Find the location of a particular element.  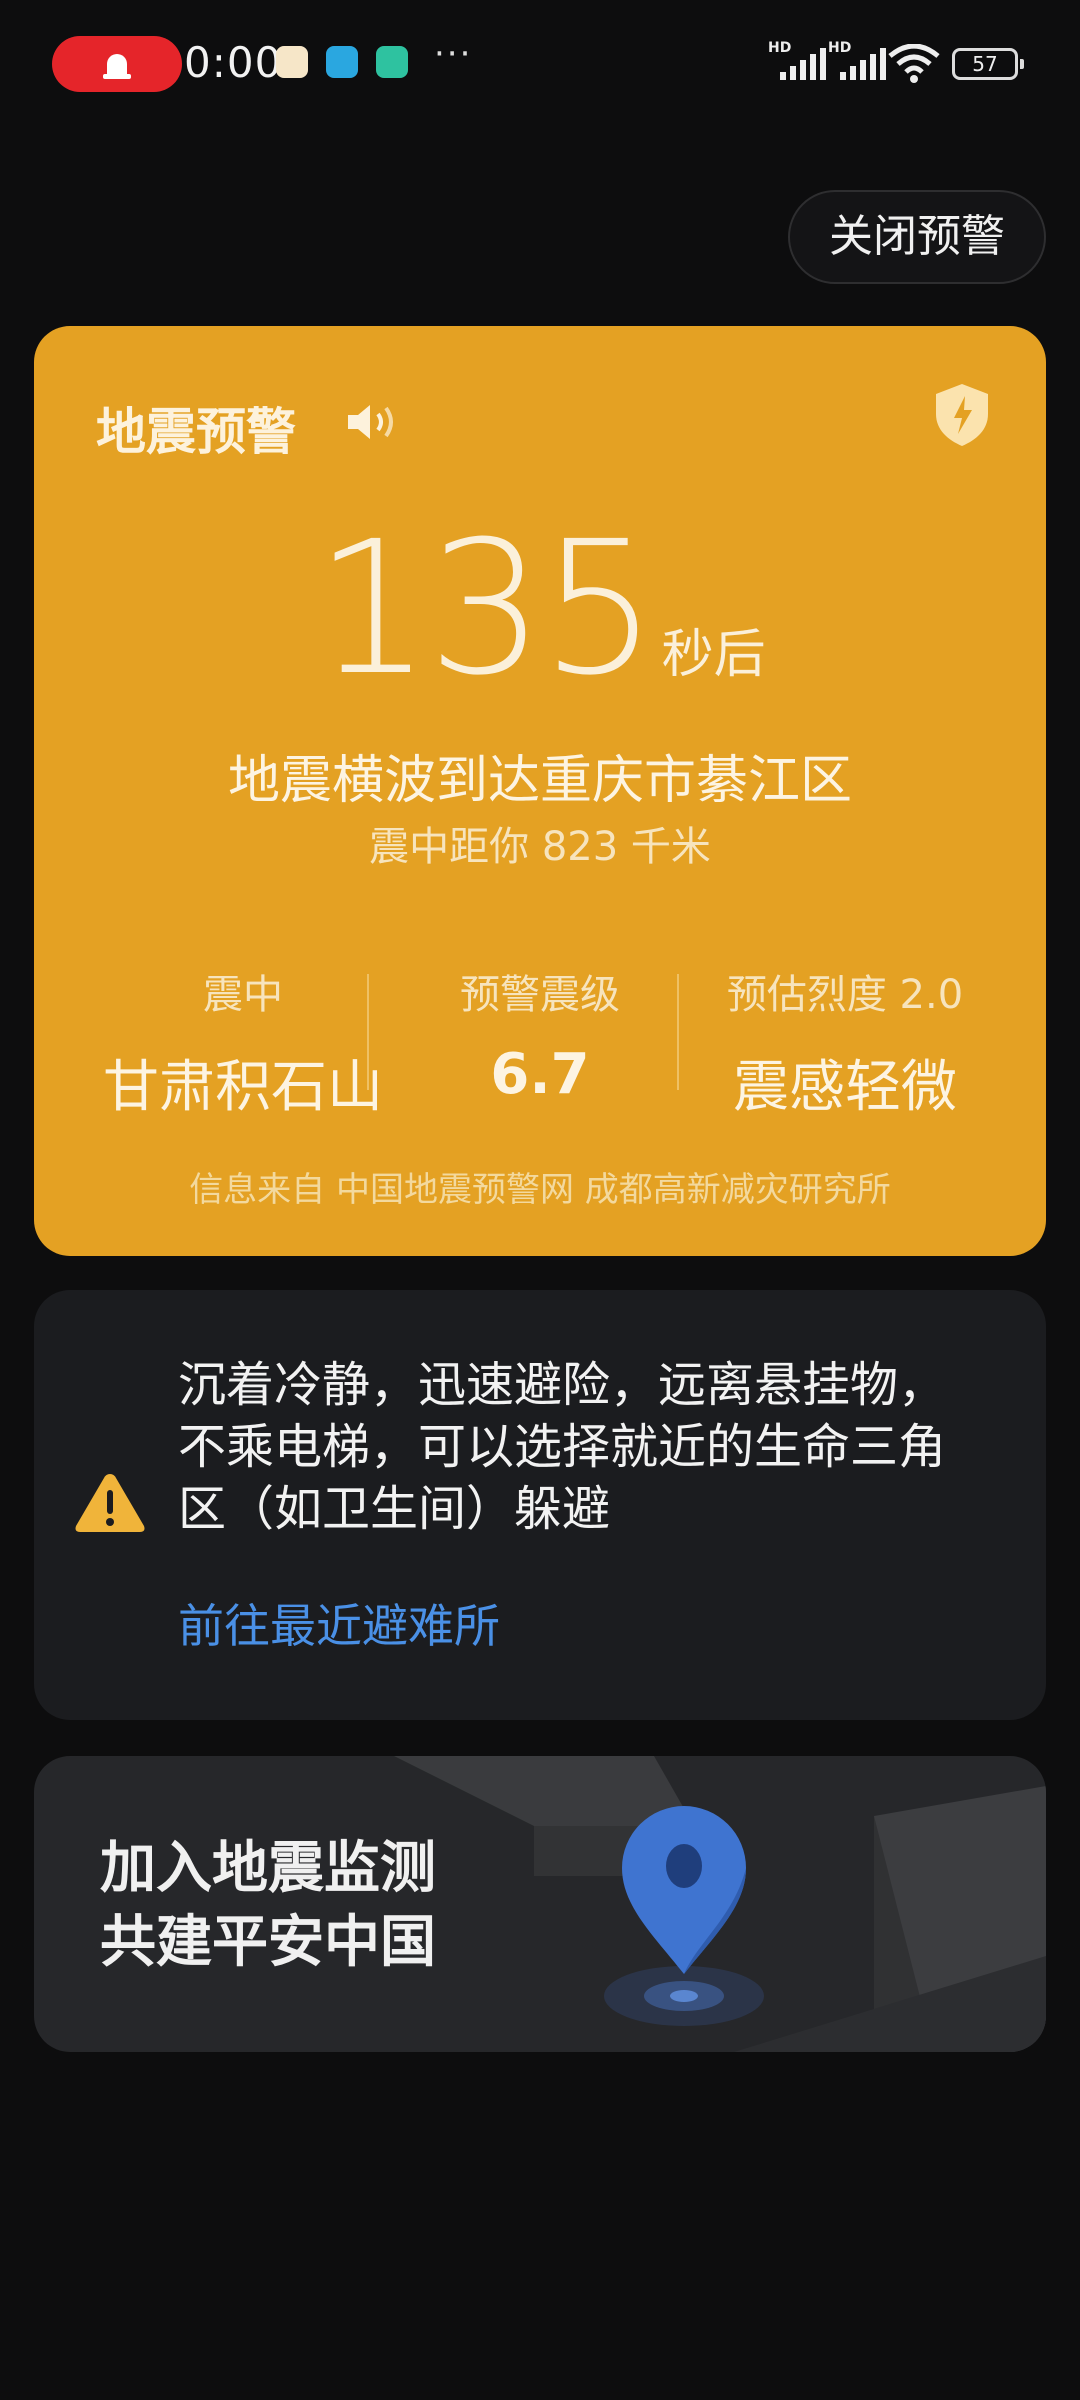

stat-label: 震中 is located at coordinates (243, 995).